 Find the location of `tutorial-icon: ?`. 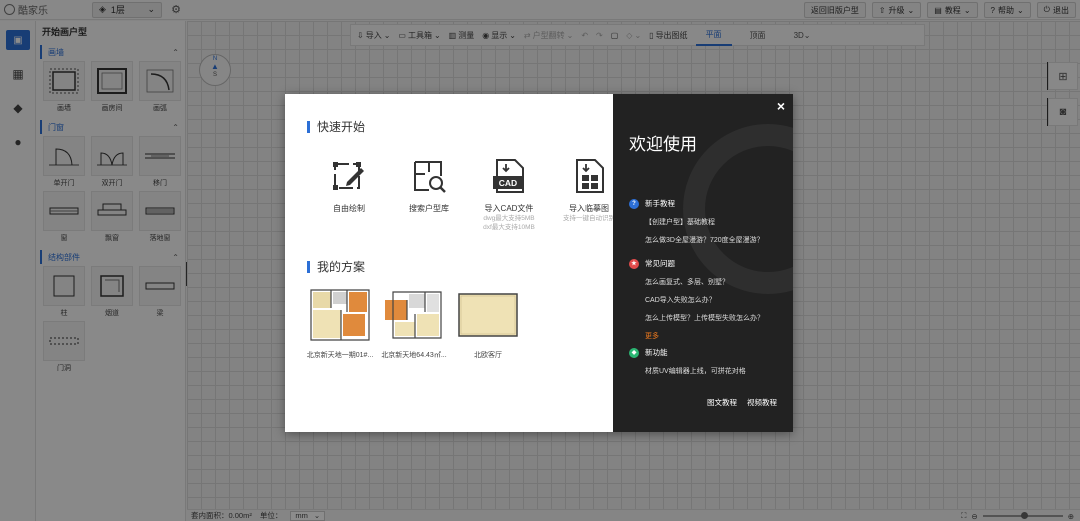

tutorial-icon: ? is located at coordinates (634, 203).